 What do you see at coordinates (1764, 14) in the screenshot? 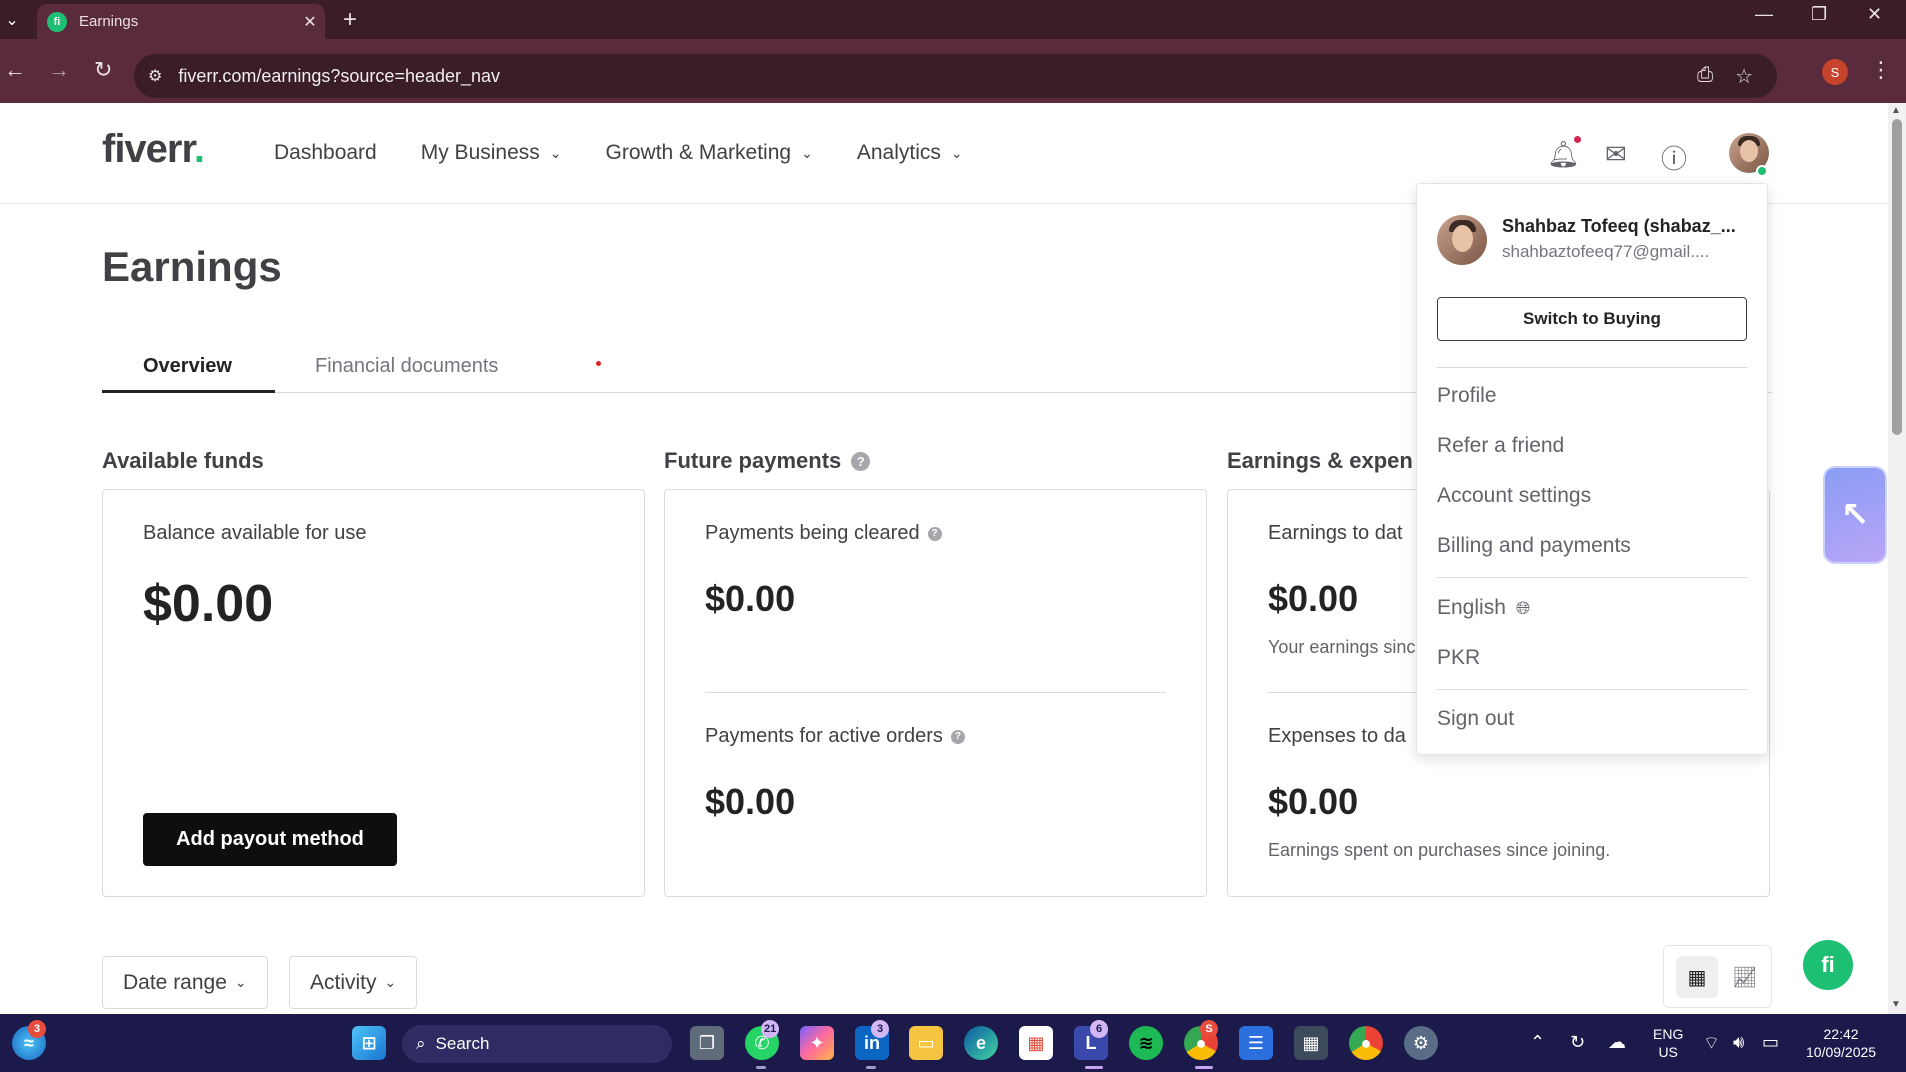
I see `minimize-icon: —` at bounding box center [1764, 14].